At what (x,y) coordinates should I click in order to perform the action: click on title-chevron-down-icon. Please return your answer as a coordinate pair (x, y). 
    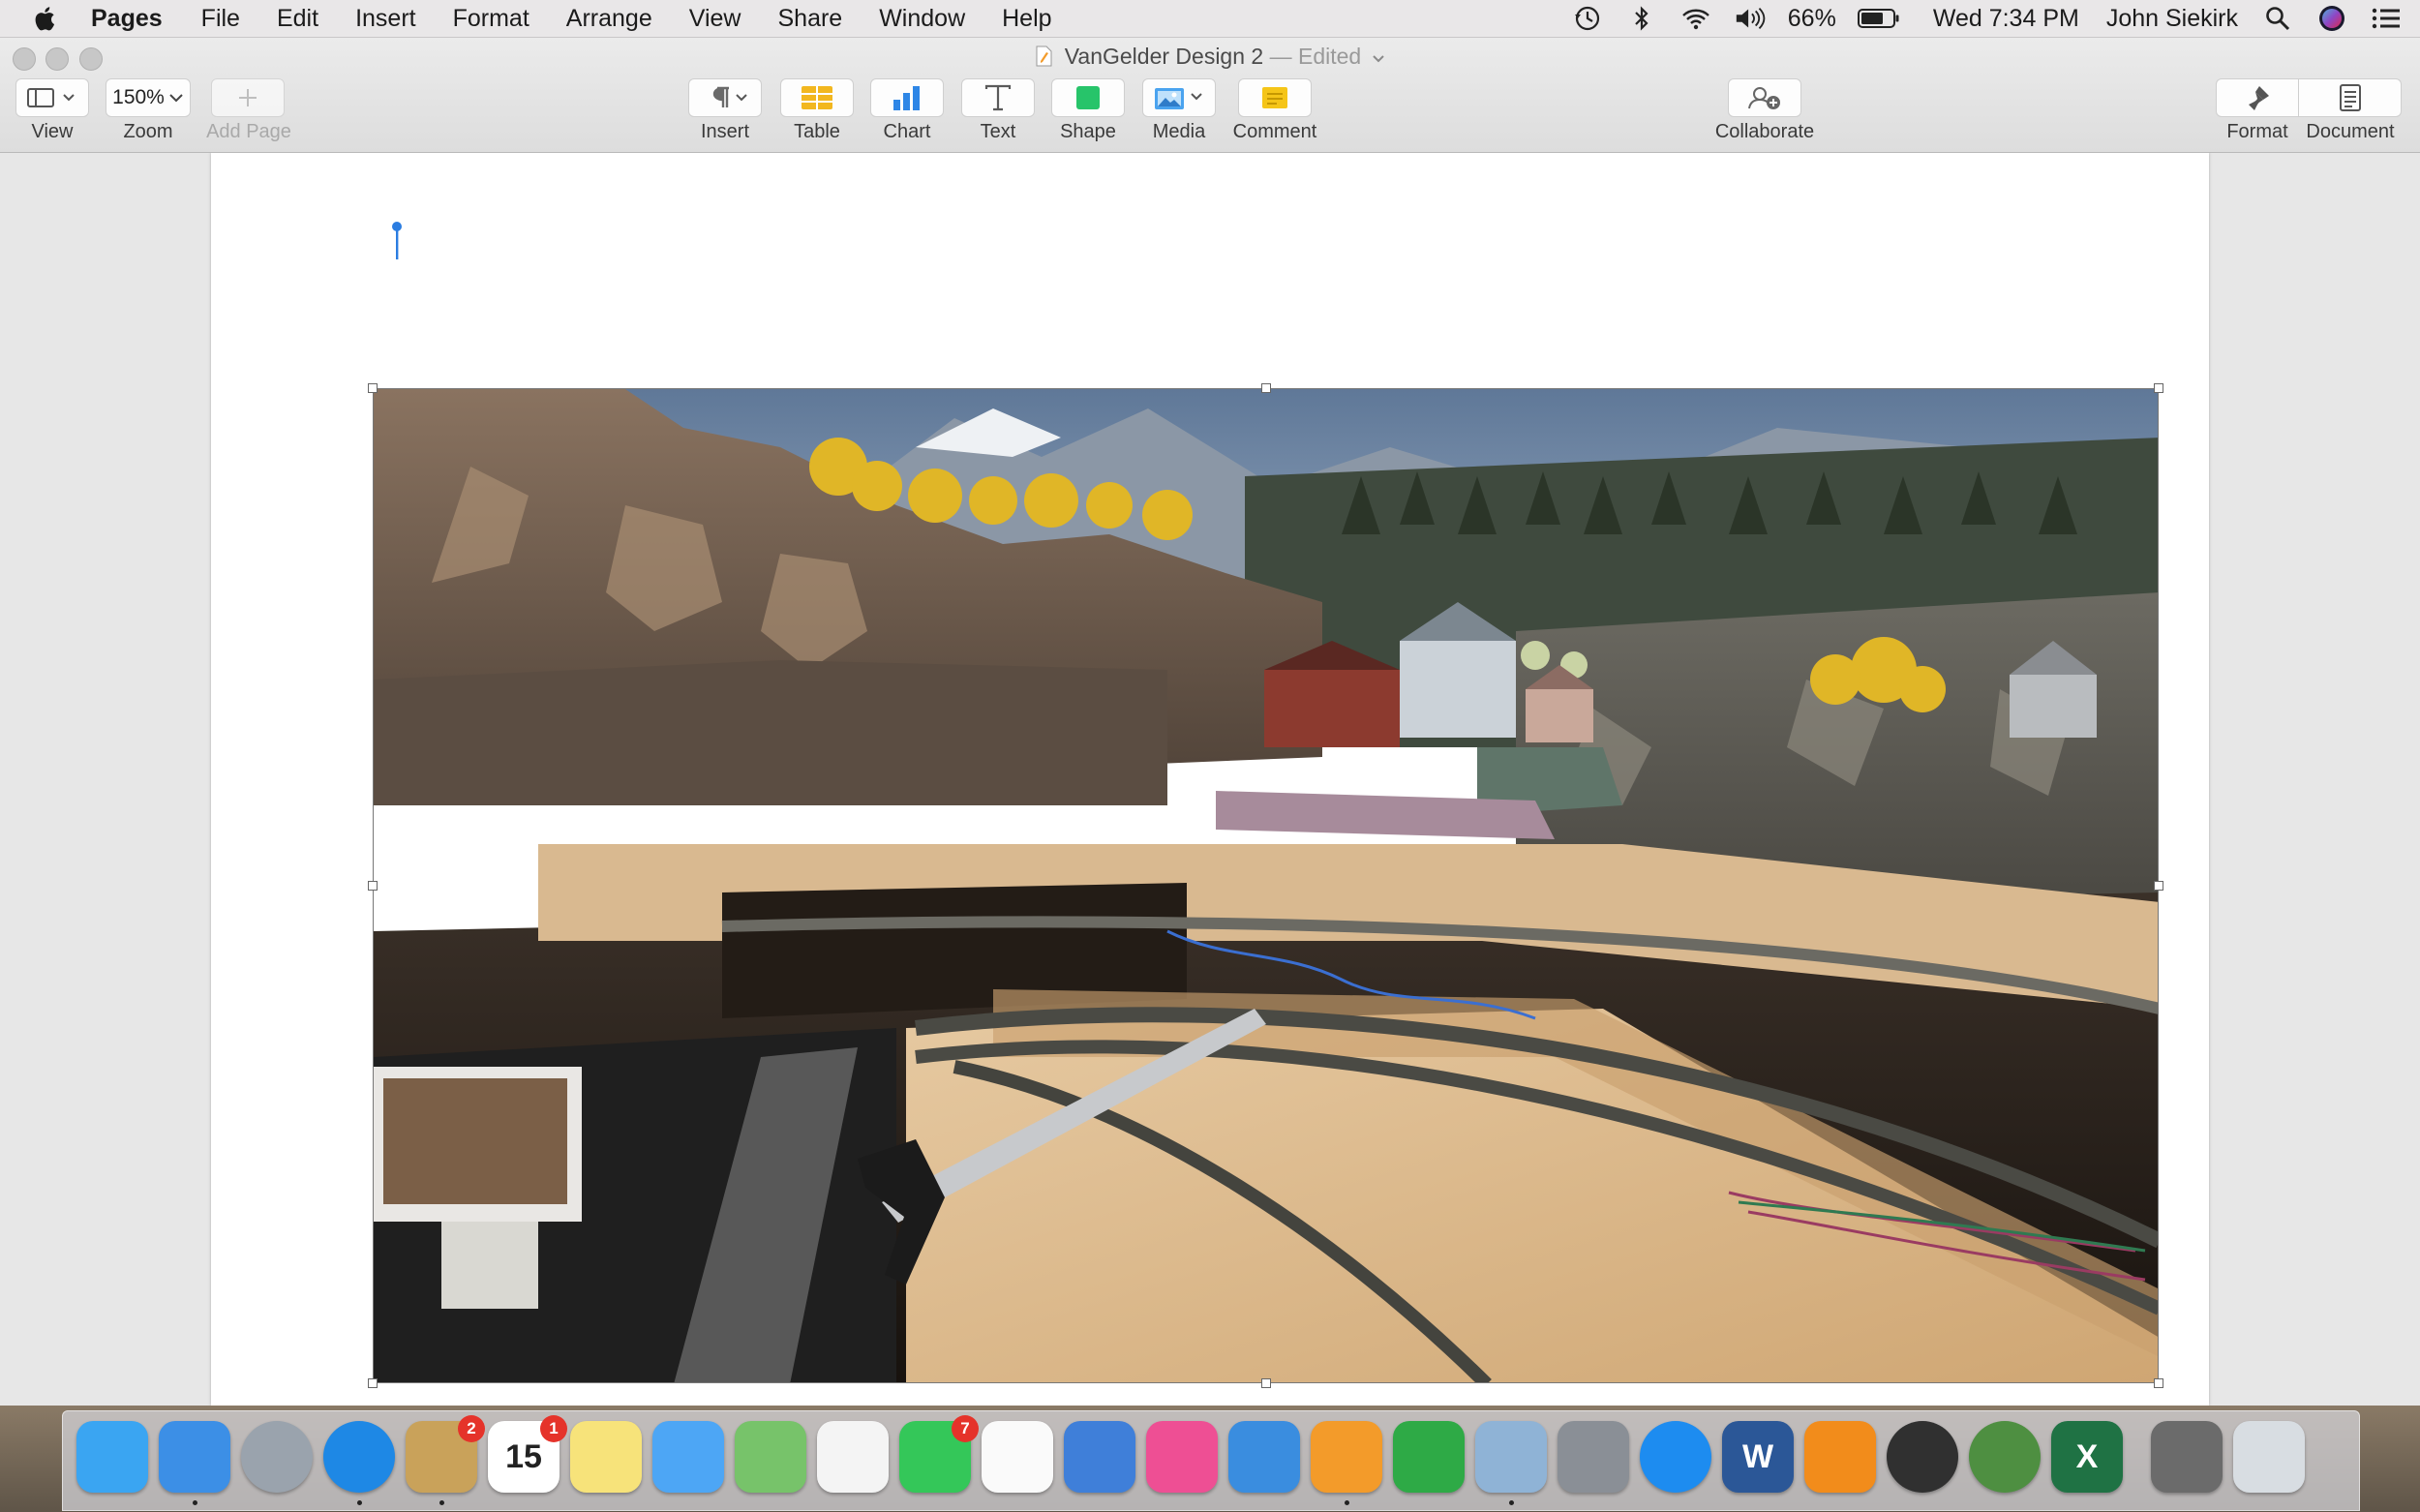
    Looking at the image, I should click on (1378, 59).